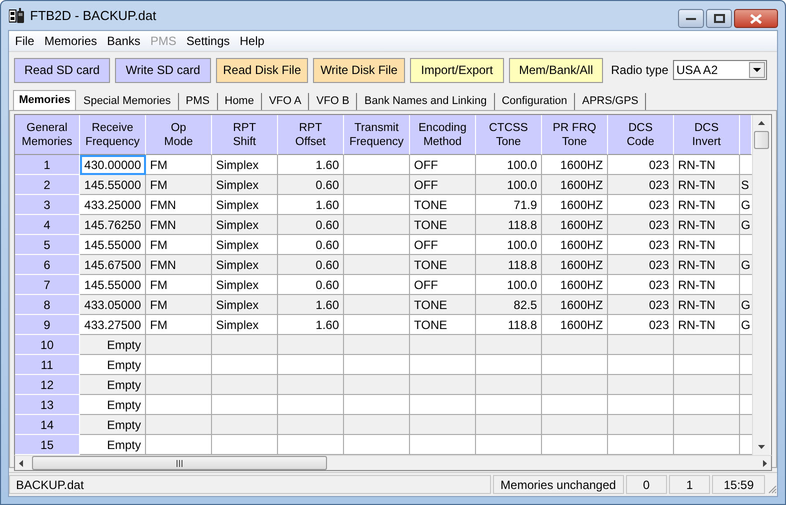 The image size is (786, 505). What do you see at coordinates (47, 205) in the screenshot?
I see `row-header: 3` at bounding box center [47, 205].